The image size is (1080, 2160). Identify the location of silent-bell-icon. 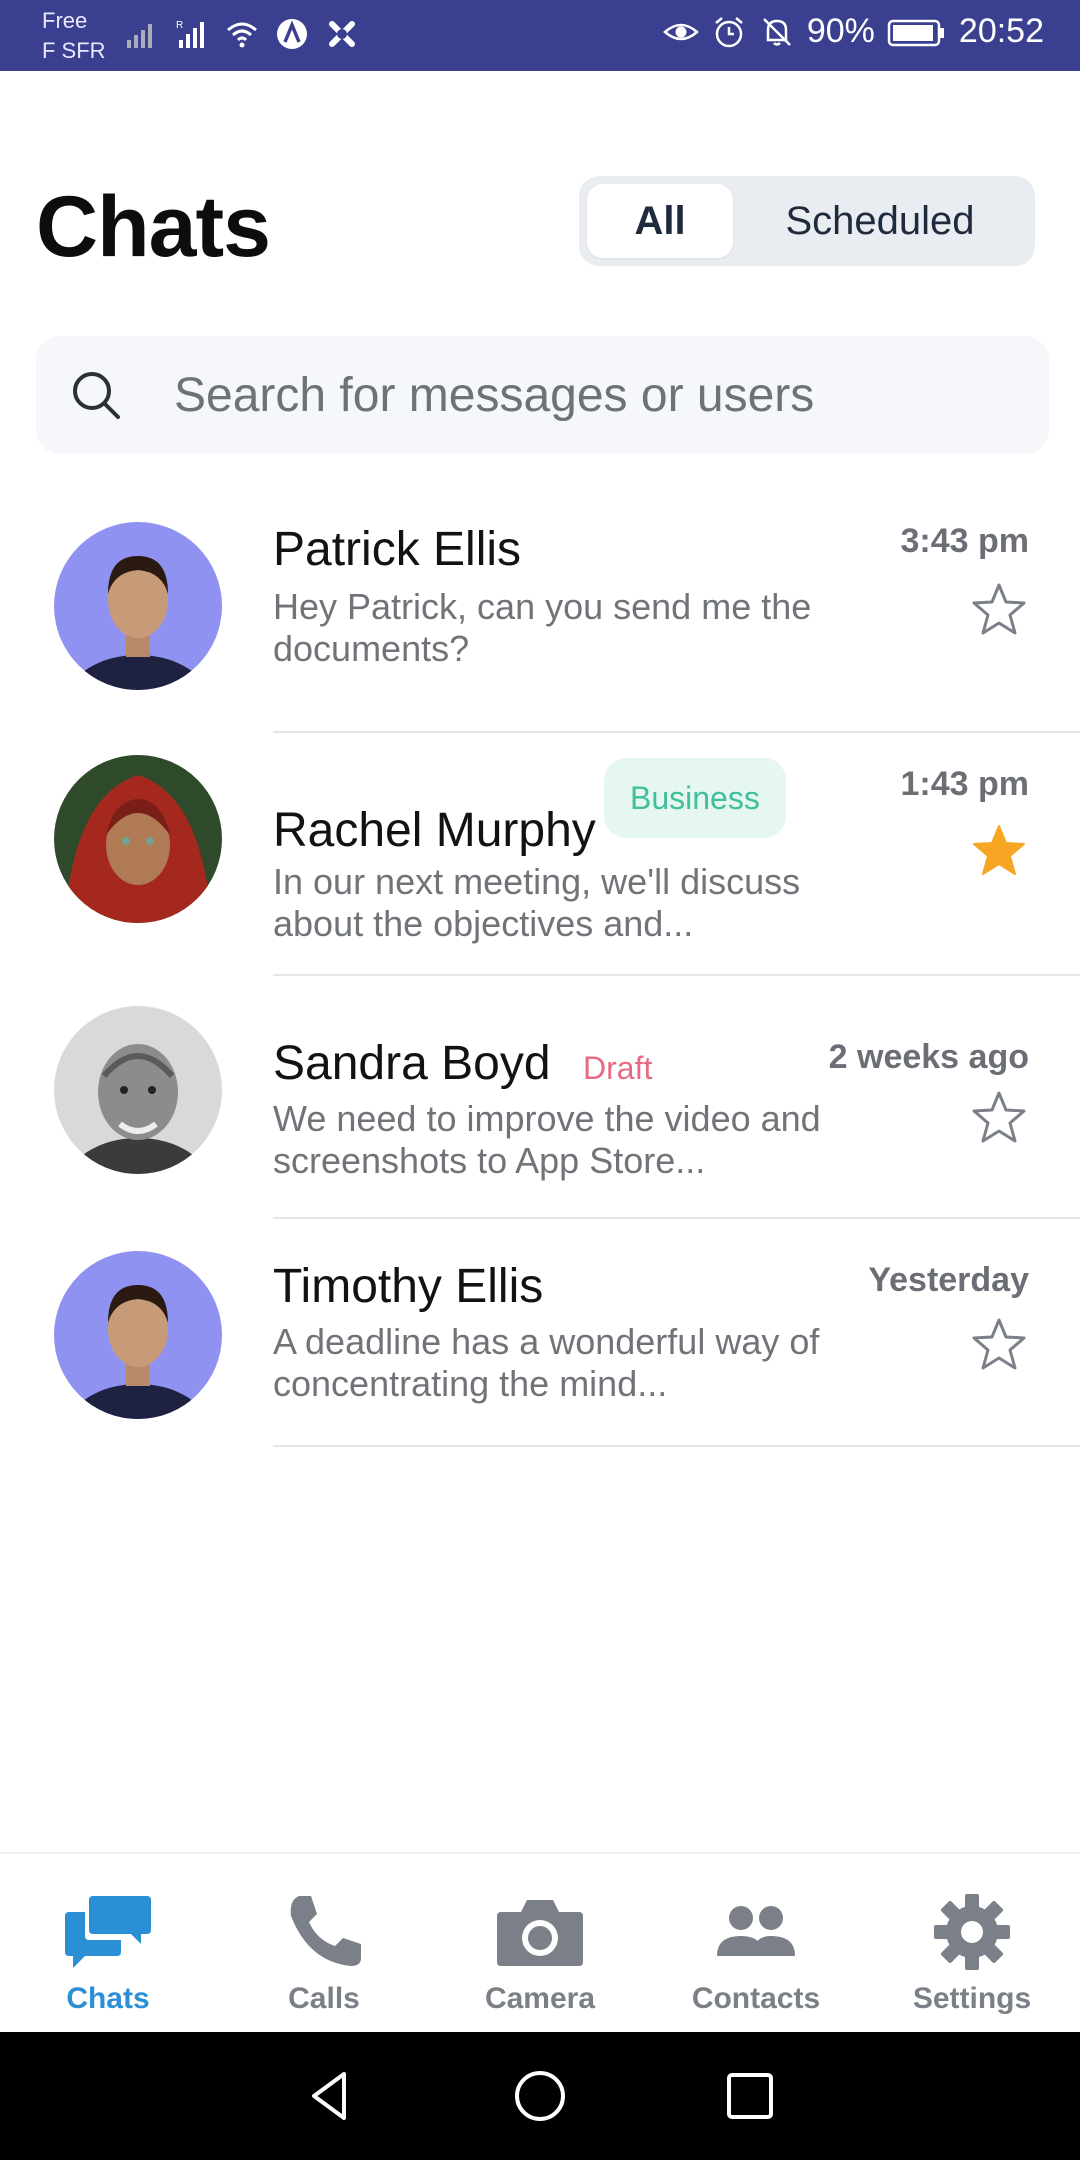
(777, 32).